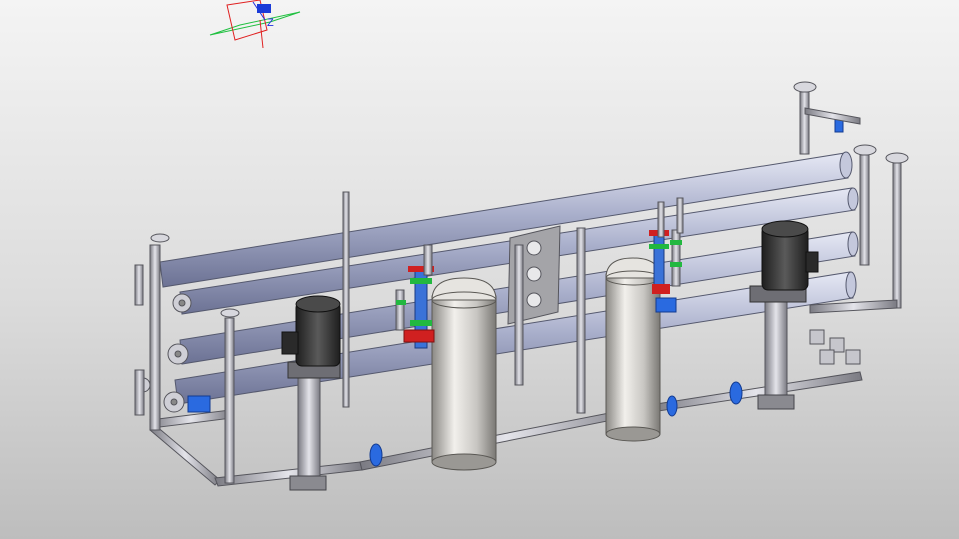 The image size is (959, 539). Describe the element at coordinates (812, 262) in the screenshot. I see `pump-2-terminal-box` at that location.